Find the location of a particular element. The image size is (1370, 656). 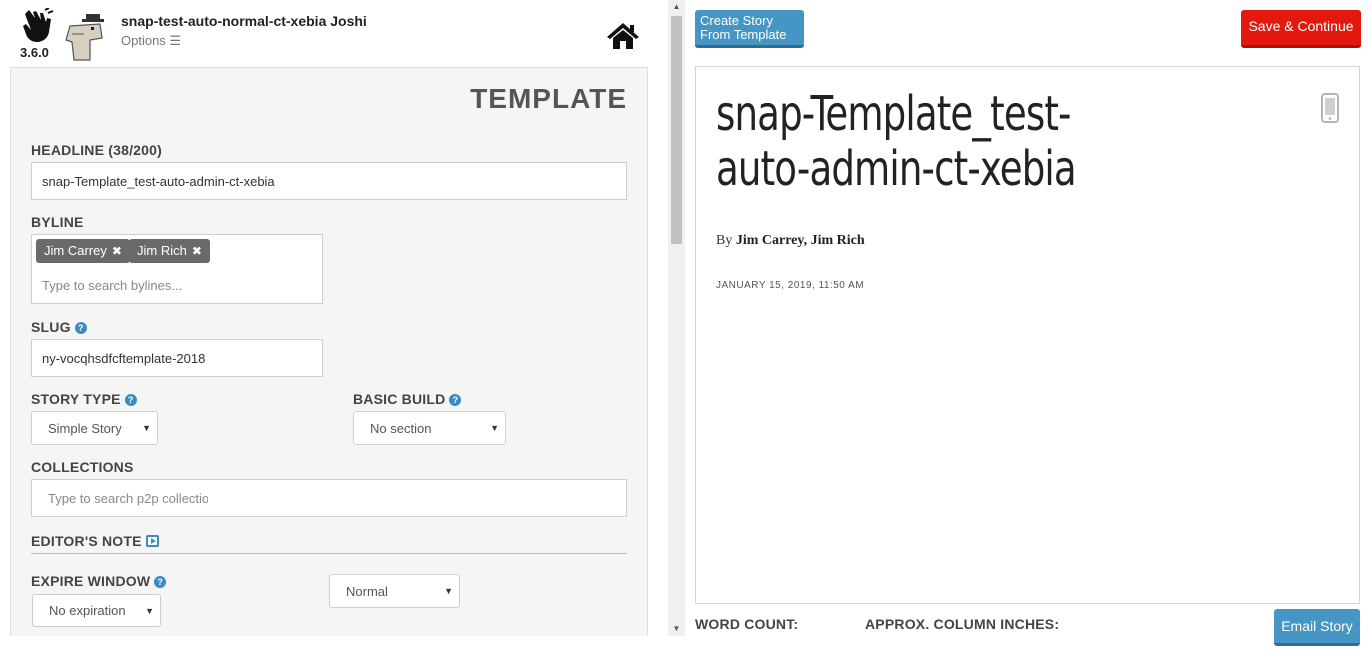

home-icon is located at coordinates (623, 36).